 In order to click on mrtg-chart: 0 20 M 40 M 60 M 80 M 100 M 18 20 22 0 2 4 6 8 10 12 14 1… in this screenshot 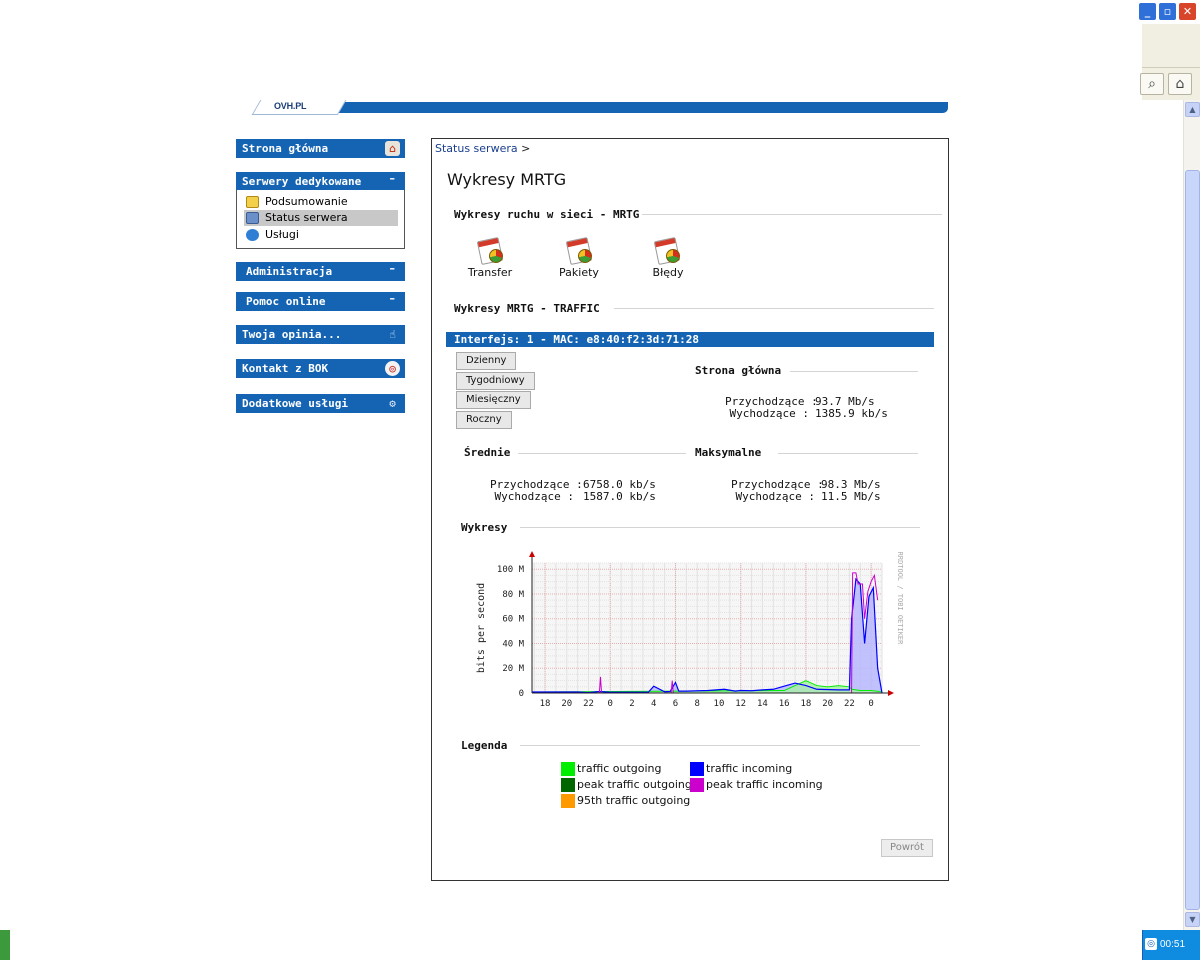, I will do `click(692, 633)`.